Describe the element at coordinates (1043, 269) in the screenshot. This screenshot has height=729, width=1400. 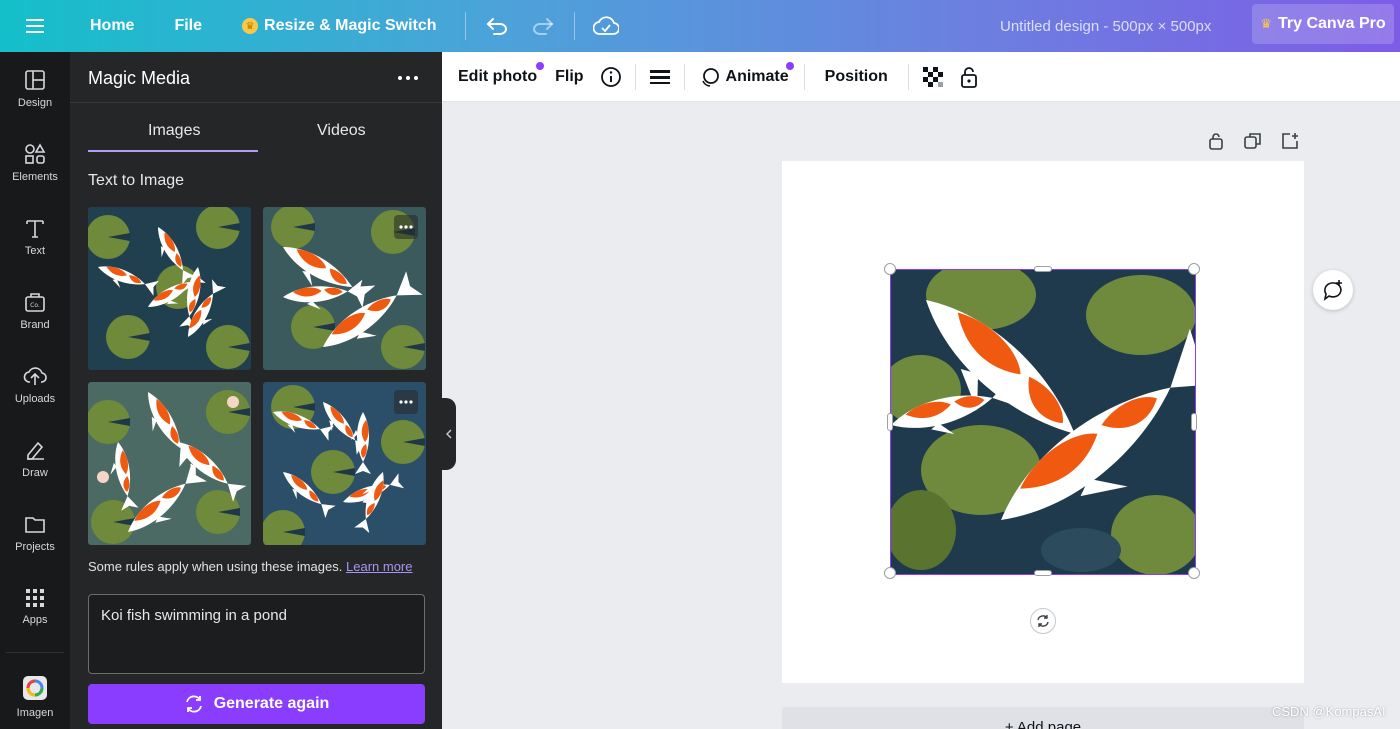
I see `resize-handle-top` at that location.